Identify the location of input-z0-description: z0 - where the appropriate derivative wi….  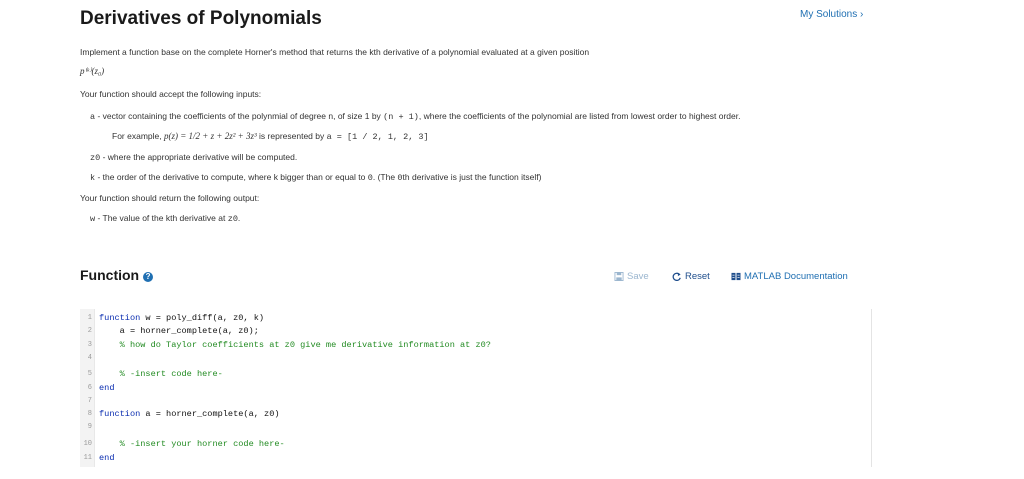
(194, 157).